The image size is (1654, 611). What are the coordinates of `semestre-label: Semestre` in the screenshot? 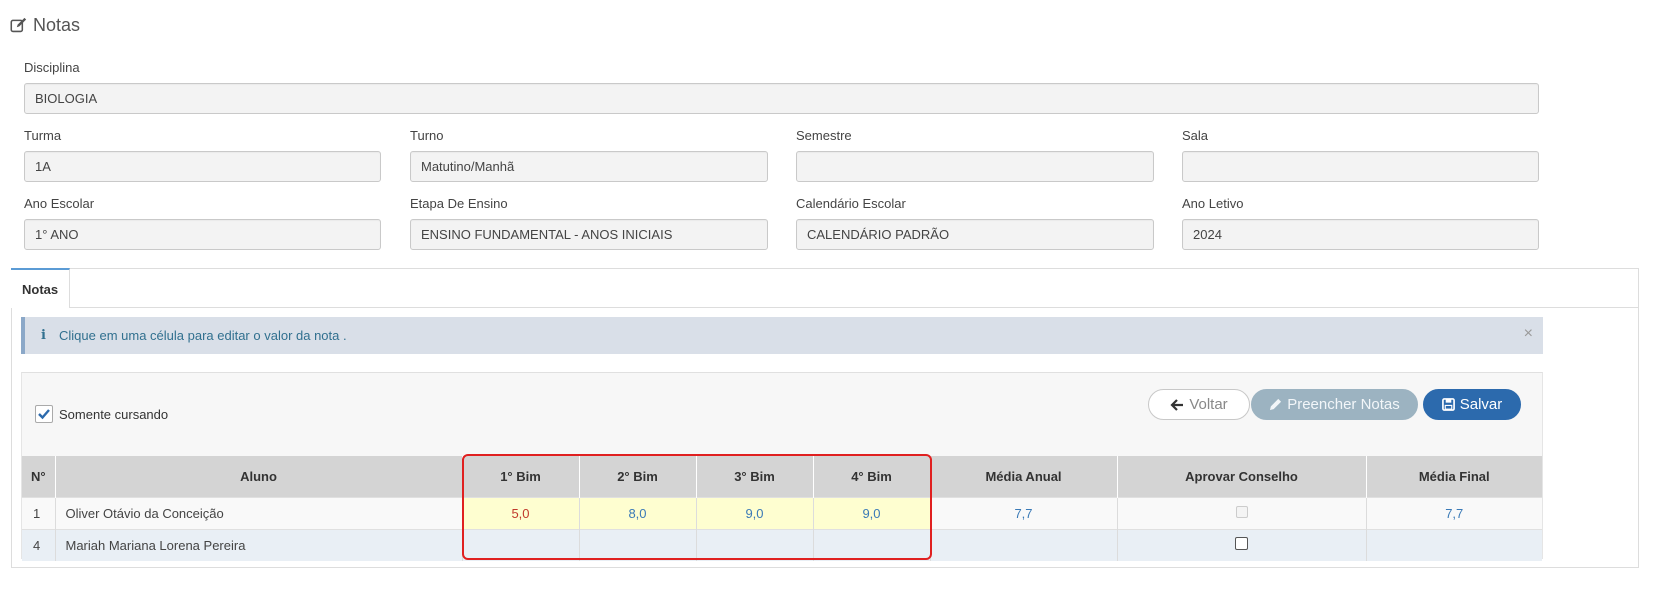 It's located at (824, 135).